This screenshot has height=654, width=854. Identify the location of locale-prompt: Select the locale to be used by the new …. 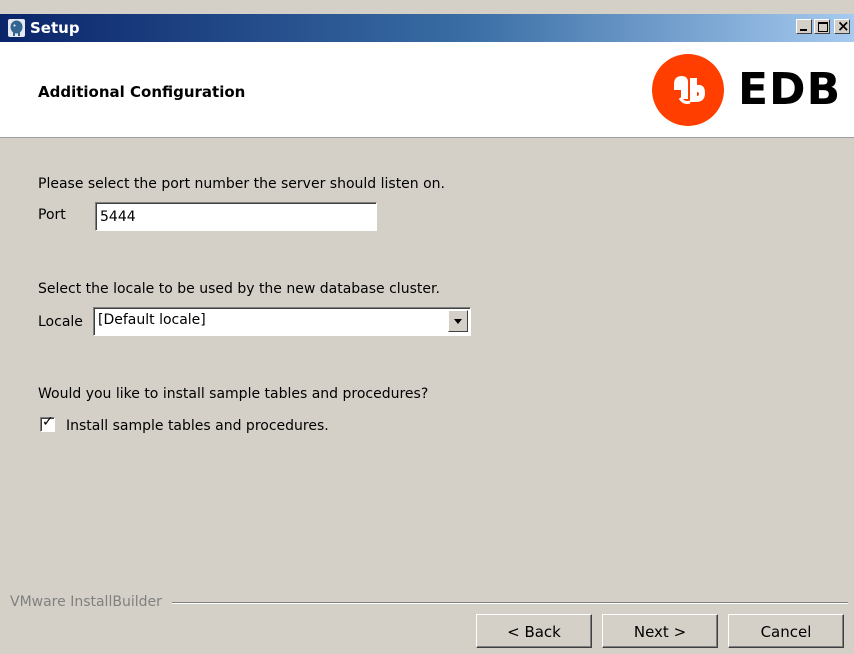
(239, 289).